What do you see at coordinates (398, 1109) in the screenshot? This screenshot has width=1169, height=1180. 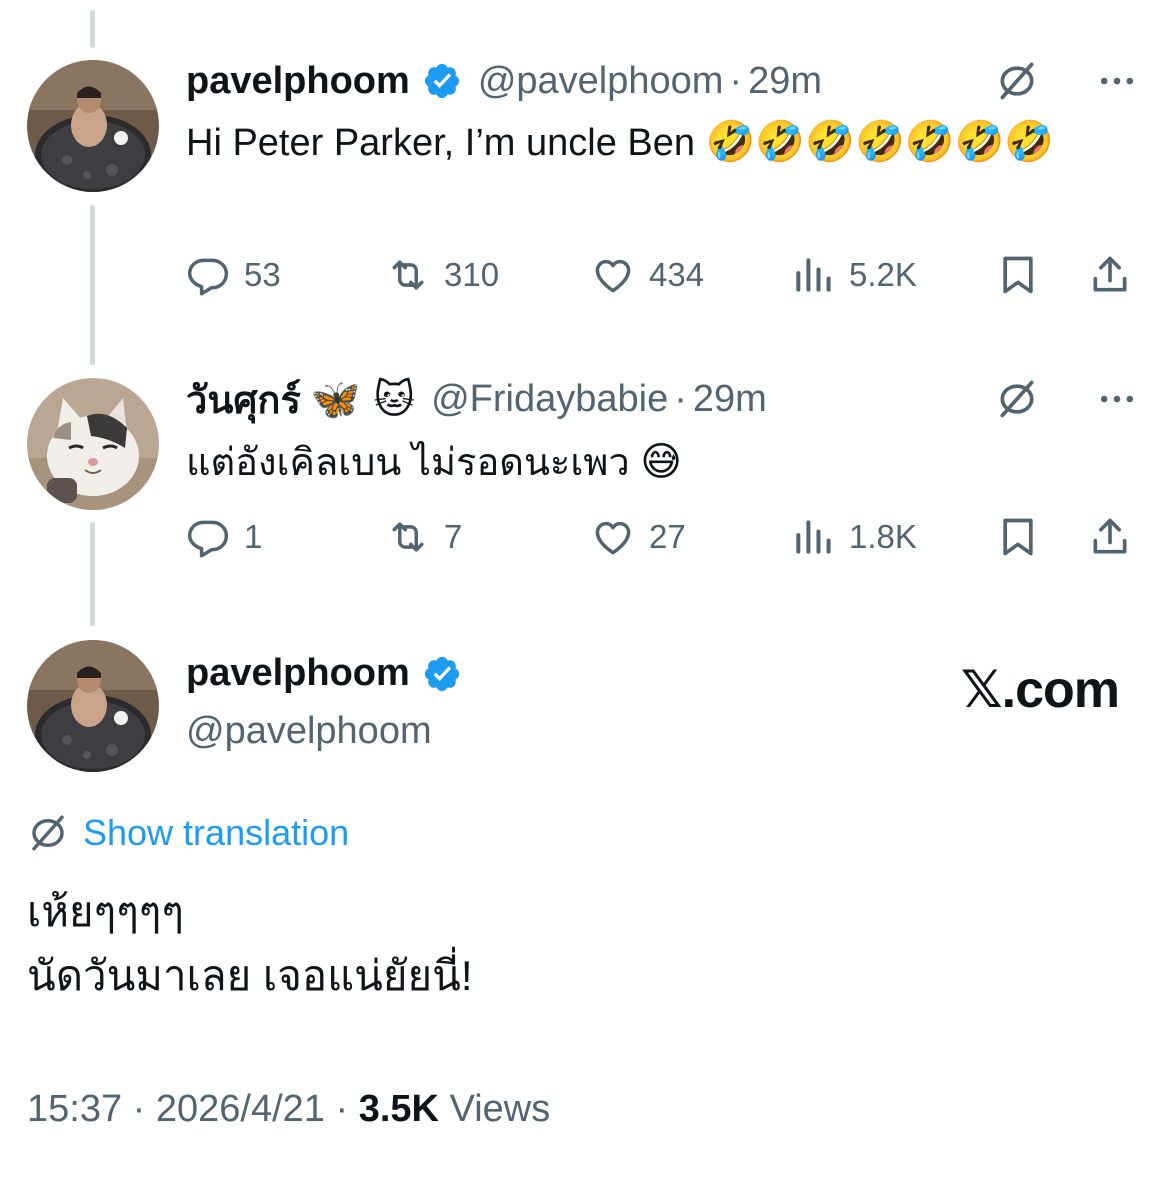 I see `views-total: 3.5K` at bounding box center [398, 1109].